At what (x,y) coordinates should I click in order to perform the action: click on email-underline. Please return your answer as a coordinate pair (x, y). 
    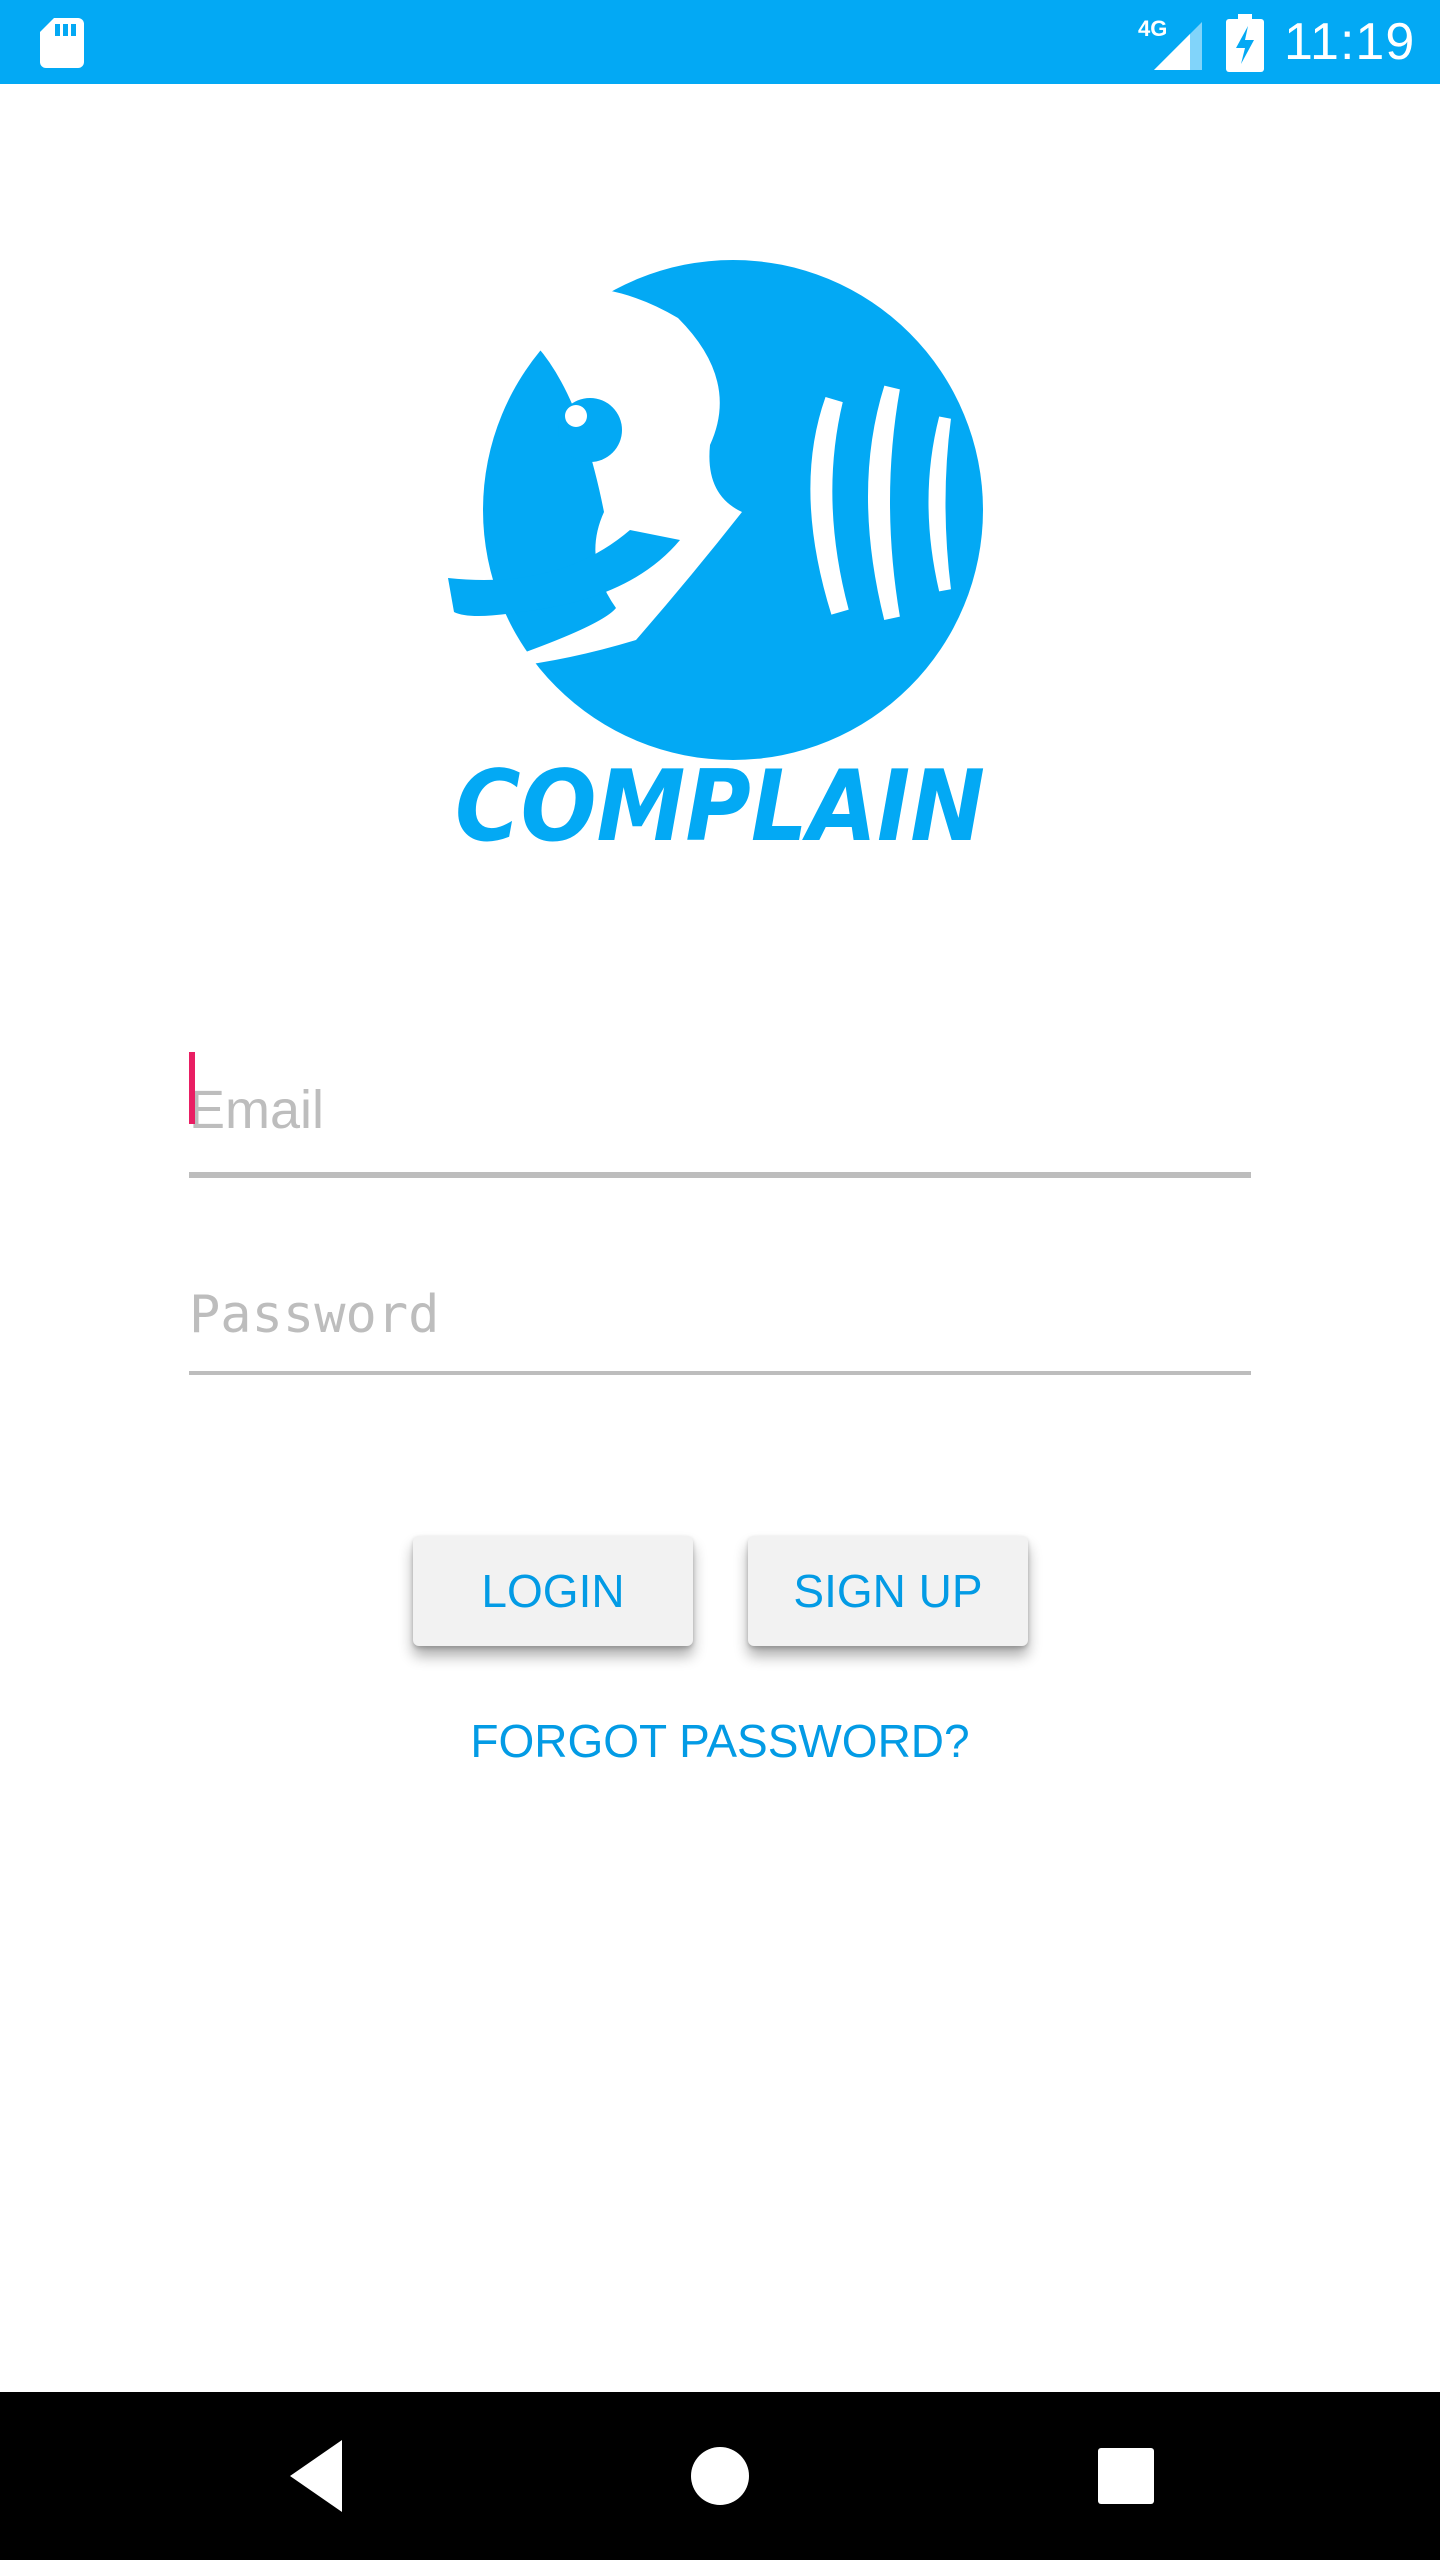
    Looking at the image, I should click on (720, 1175).